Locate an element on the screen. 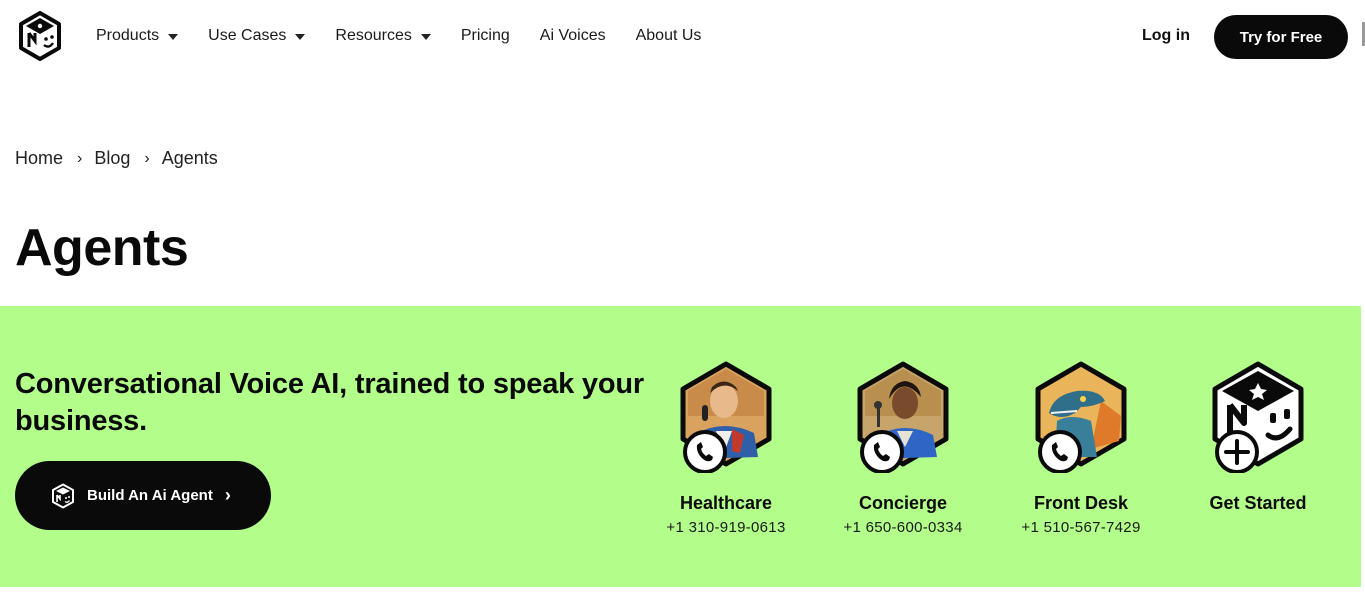 Image resolution: width=1365 pixels, height=596 pixels. agent-card-healthcare: Healthcare +1 310-919-0613 is located at coordinates (726, 448).